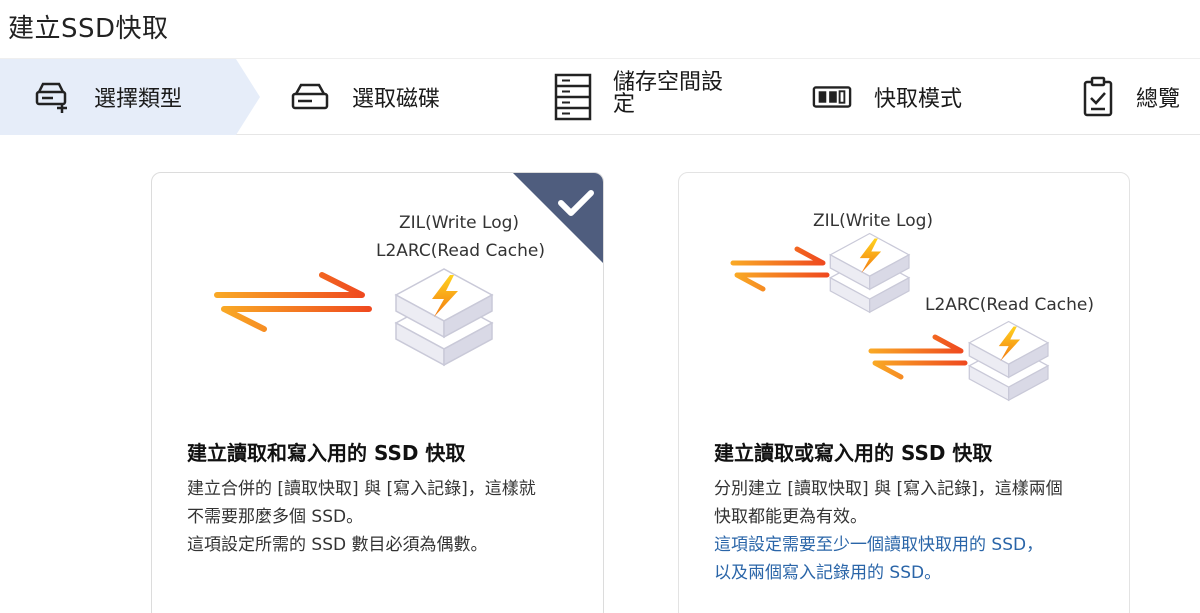  Describe the element at coordinates (396, 99) in the screenshot. I see `step-label: 選取磁碟` at that location.